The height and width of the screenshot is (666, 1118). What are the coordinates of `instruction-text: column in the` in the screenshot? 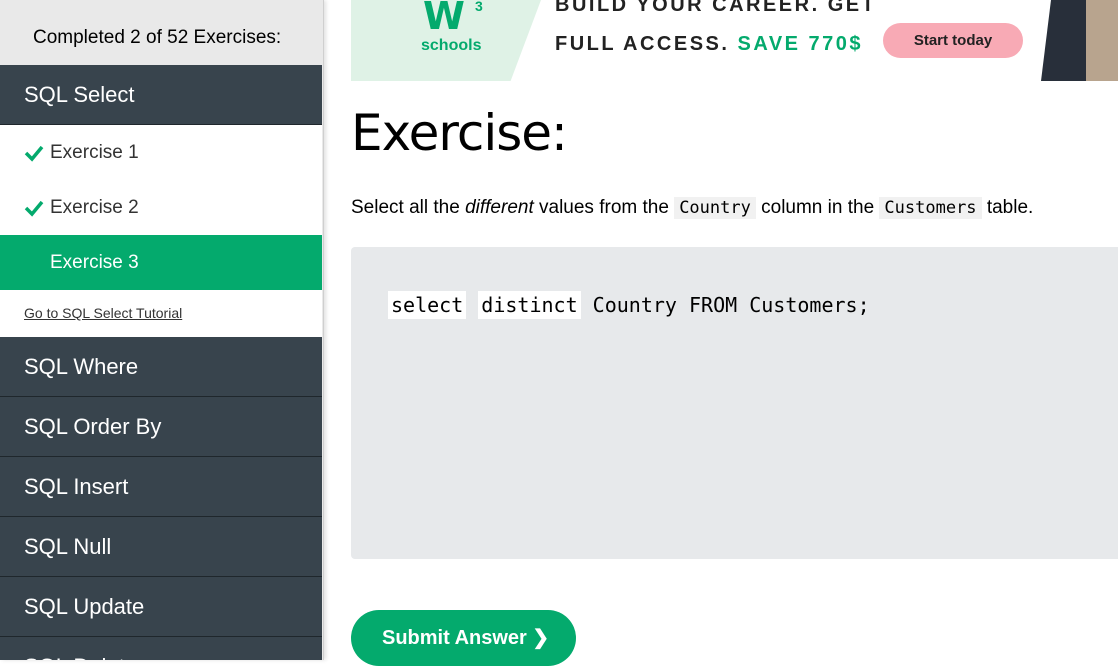 It's located at (817, 207).